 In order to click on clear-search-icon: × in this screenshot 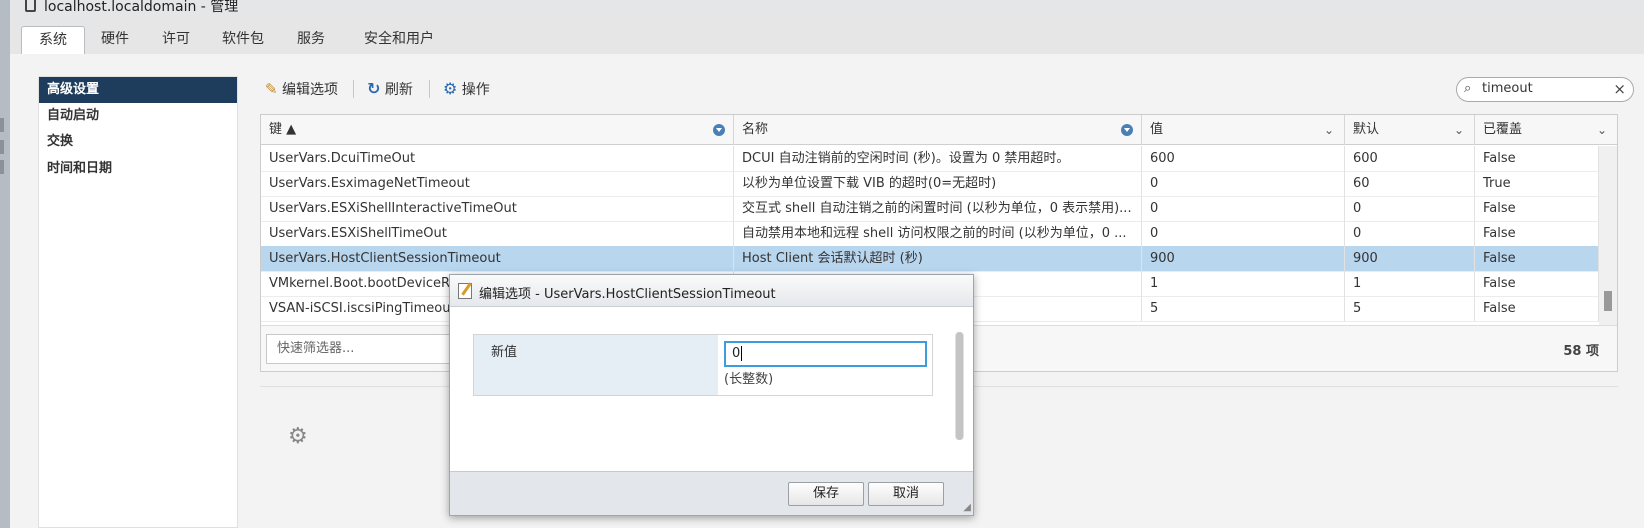, I will do `click(1619, 89)`.